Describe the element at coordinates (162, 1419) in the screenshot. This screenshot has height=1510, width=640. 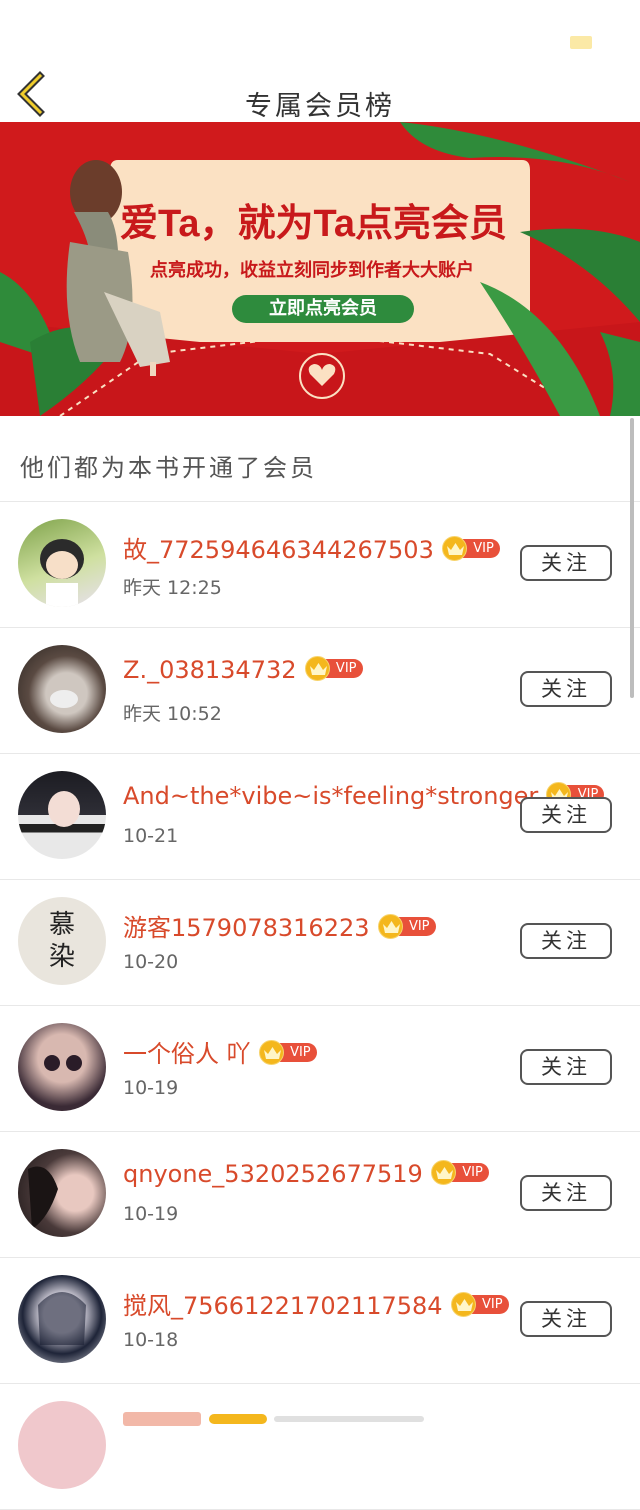
I see `username-placeholder` at that location.